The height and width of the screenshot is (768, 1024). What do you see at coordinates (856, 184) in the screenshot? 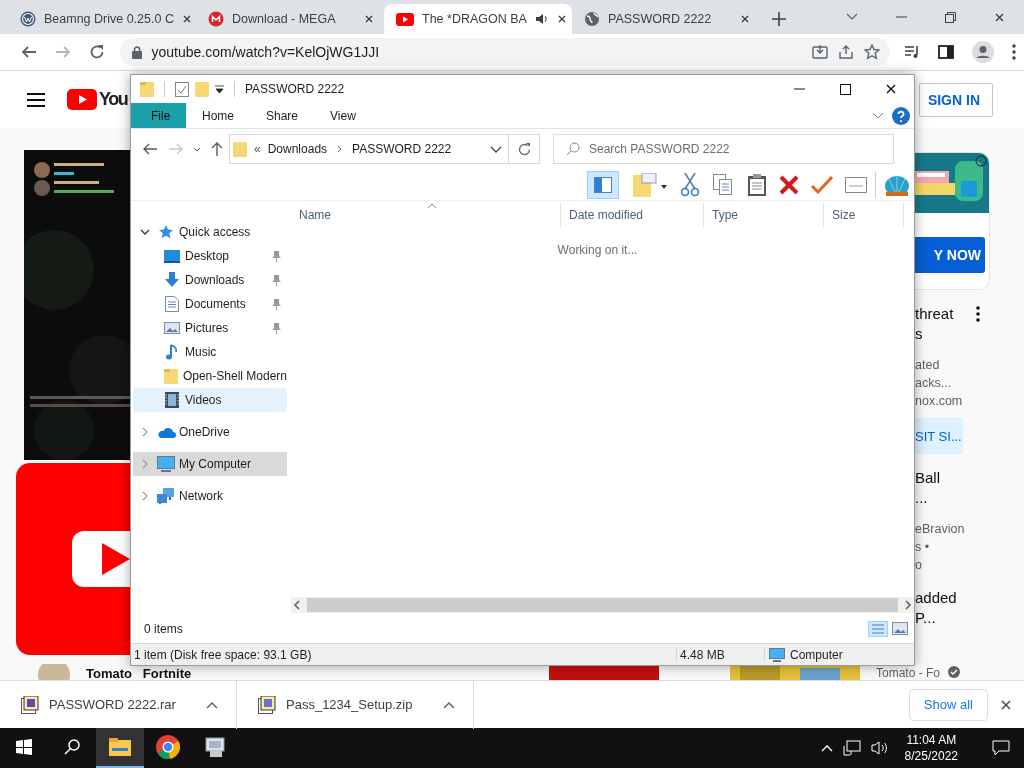
I see `rename-icon` at bounding box center [856, 184].